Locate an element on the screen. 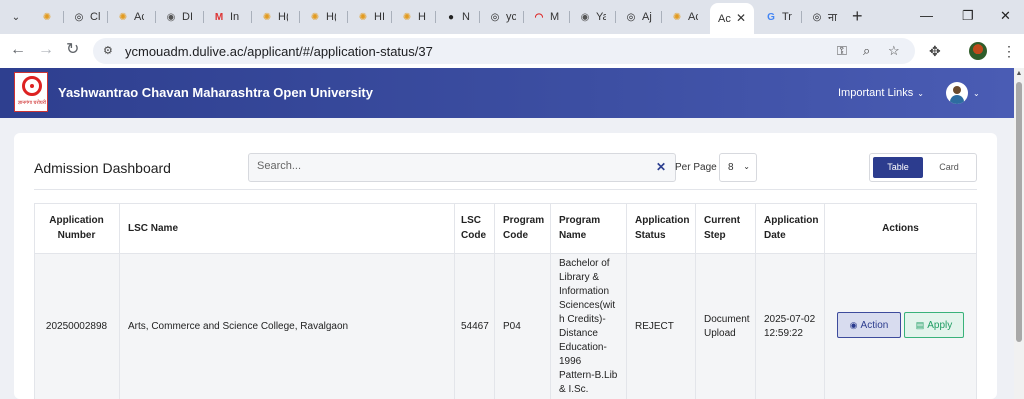 The width and height of the screenshot is (1024, 399). divider is located at coordinates (505, 189).